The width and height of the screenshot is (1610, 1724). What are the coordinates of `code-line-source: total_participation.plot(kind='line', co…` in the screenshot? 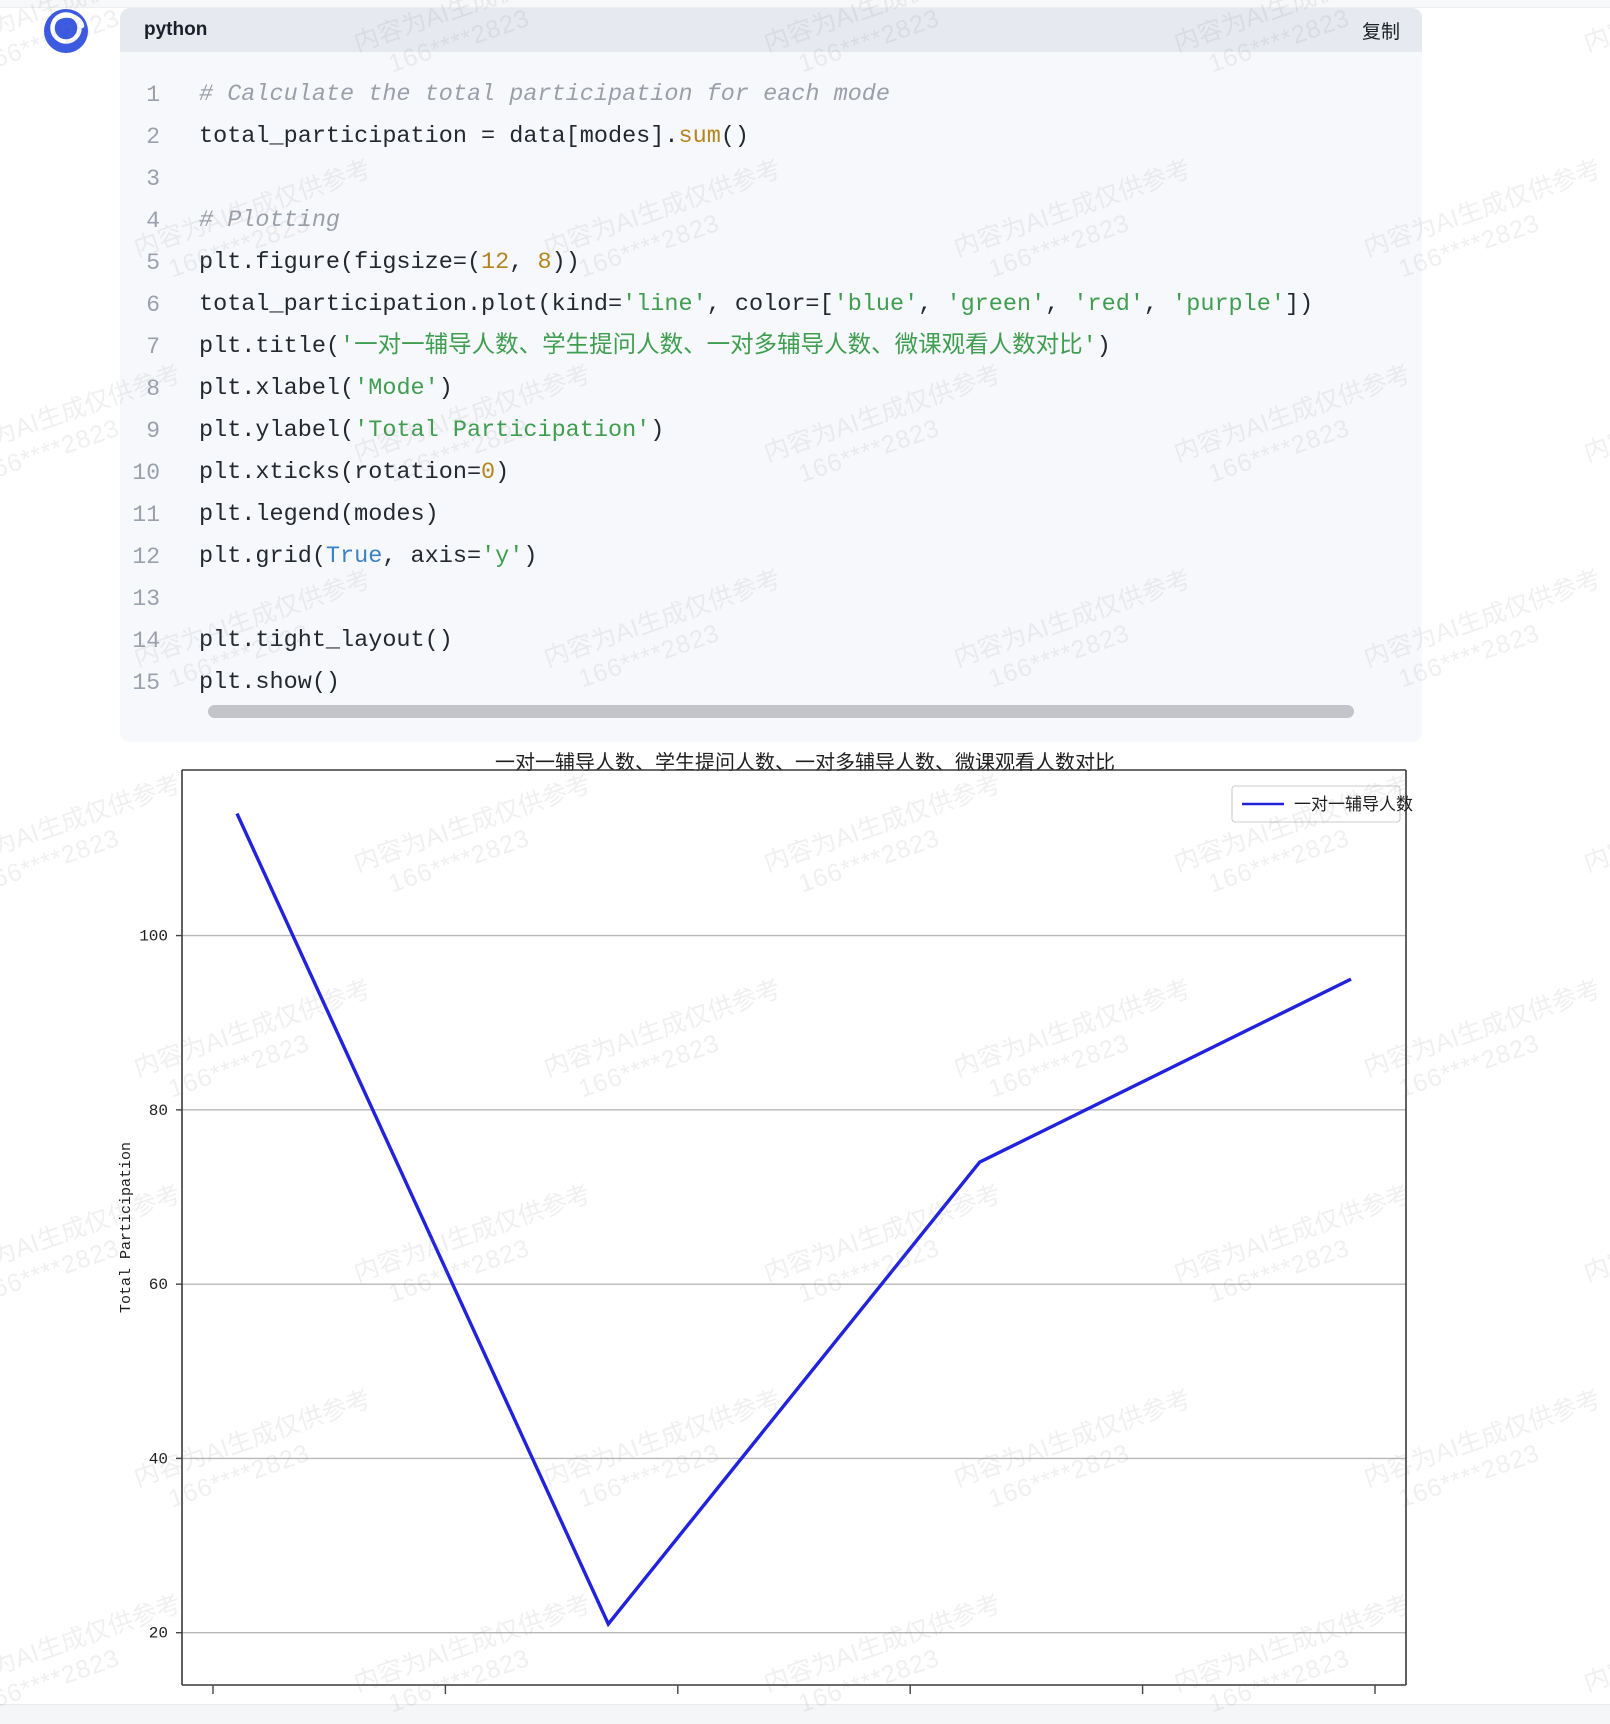 It's located at (775, 305).